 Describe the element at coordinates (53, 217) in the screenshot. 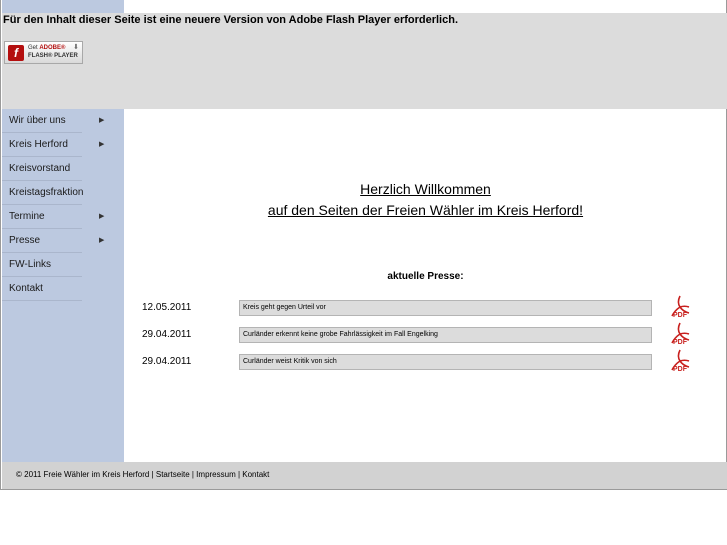

I see `sidebar-item-termine: Termine ▶` at that location.